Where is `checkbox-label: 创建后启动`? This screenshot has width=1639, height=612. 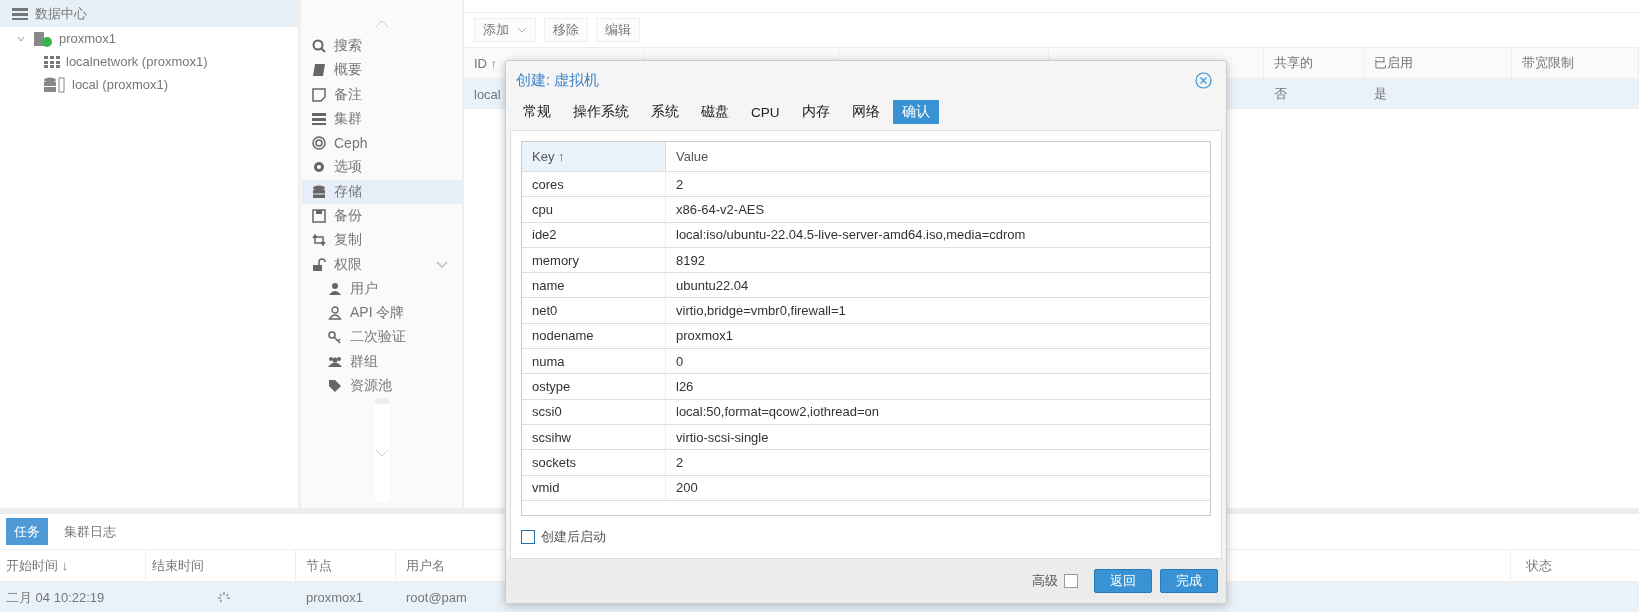 checkbox-label: 创建后启动 is located at coordinates (573, 537).